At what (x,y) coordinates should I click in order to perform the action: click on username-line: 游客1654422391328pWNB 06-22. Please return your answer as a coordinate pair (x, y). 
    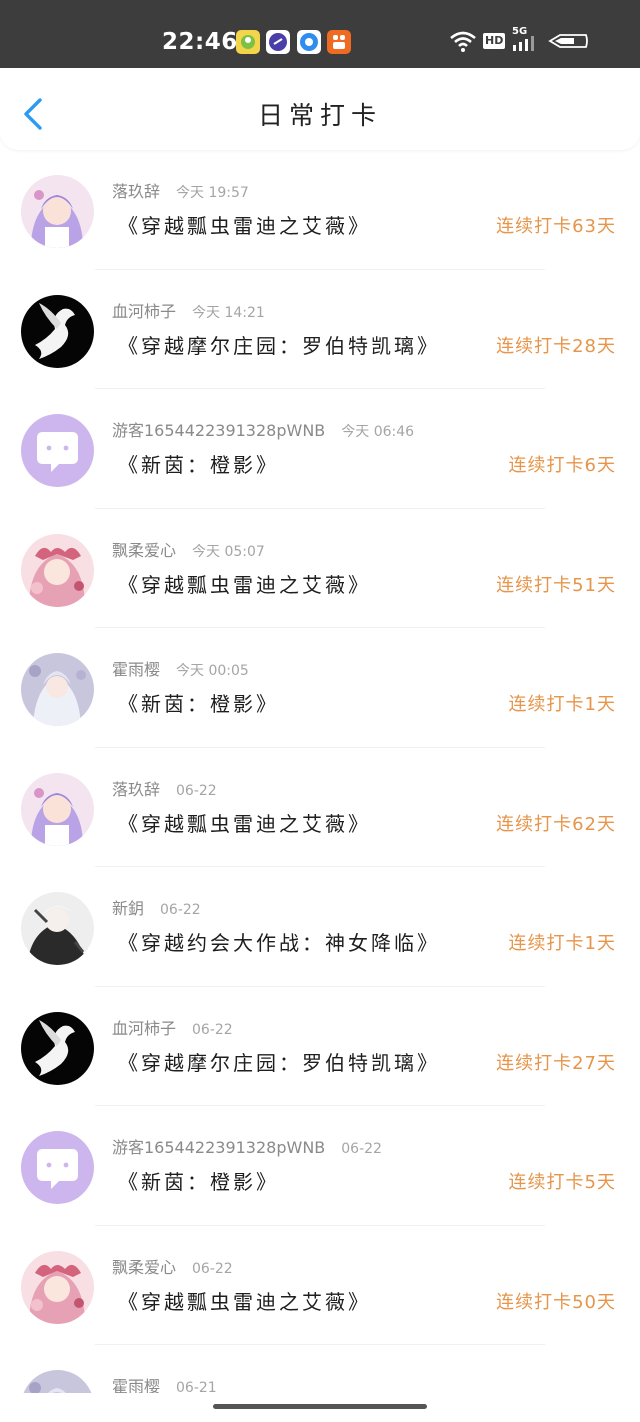
    Looking at the image, I should click on (247, 1148).